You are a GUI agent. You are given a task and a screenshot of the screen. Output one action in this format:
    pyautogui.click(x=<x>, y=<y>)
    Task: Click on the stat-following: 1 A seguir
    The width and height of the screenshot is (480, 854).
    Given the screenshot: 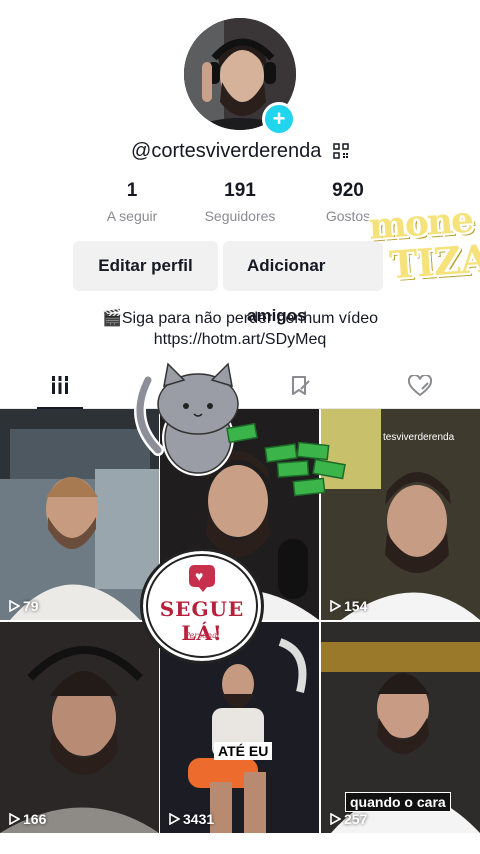 What is the action you would take?
    pyautogui.click(x=132, y=202)
    